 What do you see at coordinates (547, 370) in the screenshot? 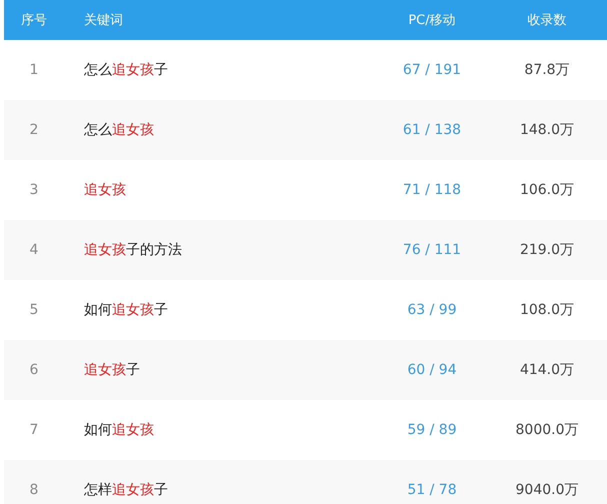
I see `index-count: 414.0万` at bounding box center [547, 370].